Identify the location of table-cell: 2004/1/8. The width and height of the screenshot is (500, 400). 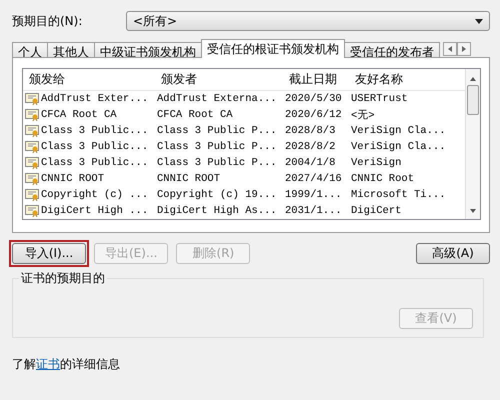
(310, 163).